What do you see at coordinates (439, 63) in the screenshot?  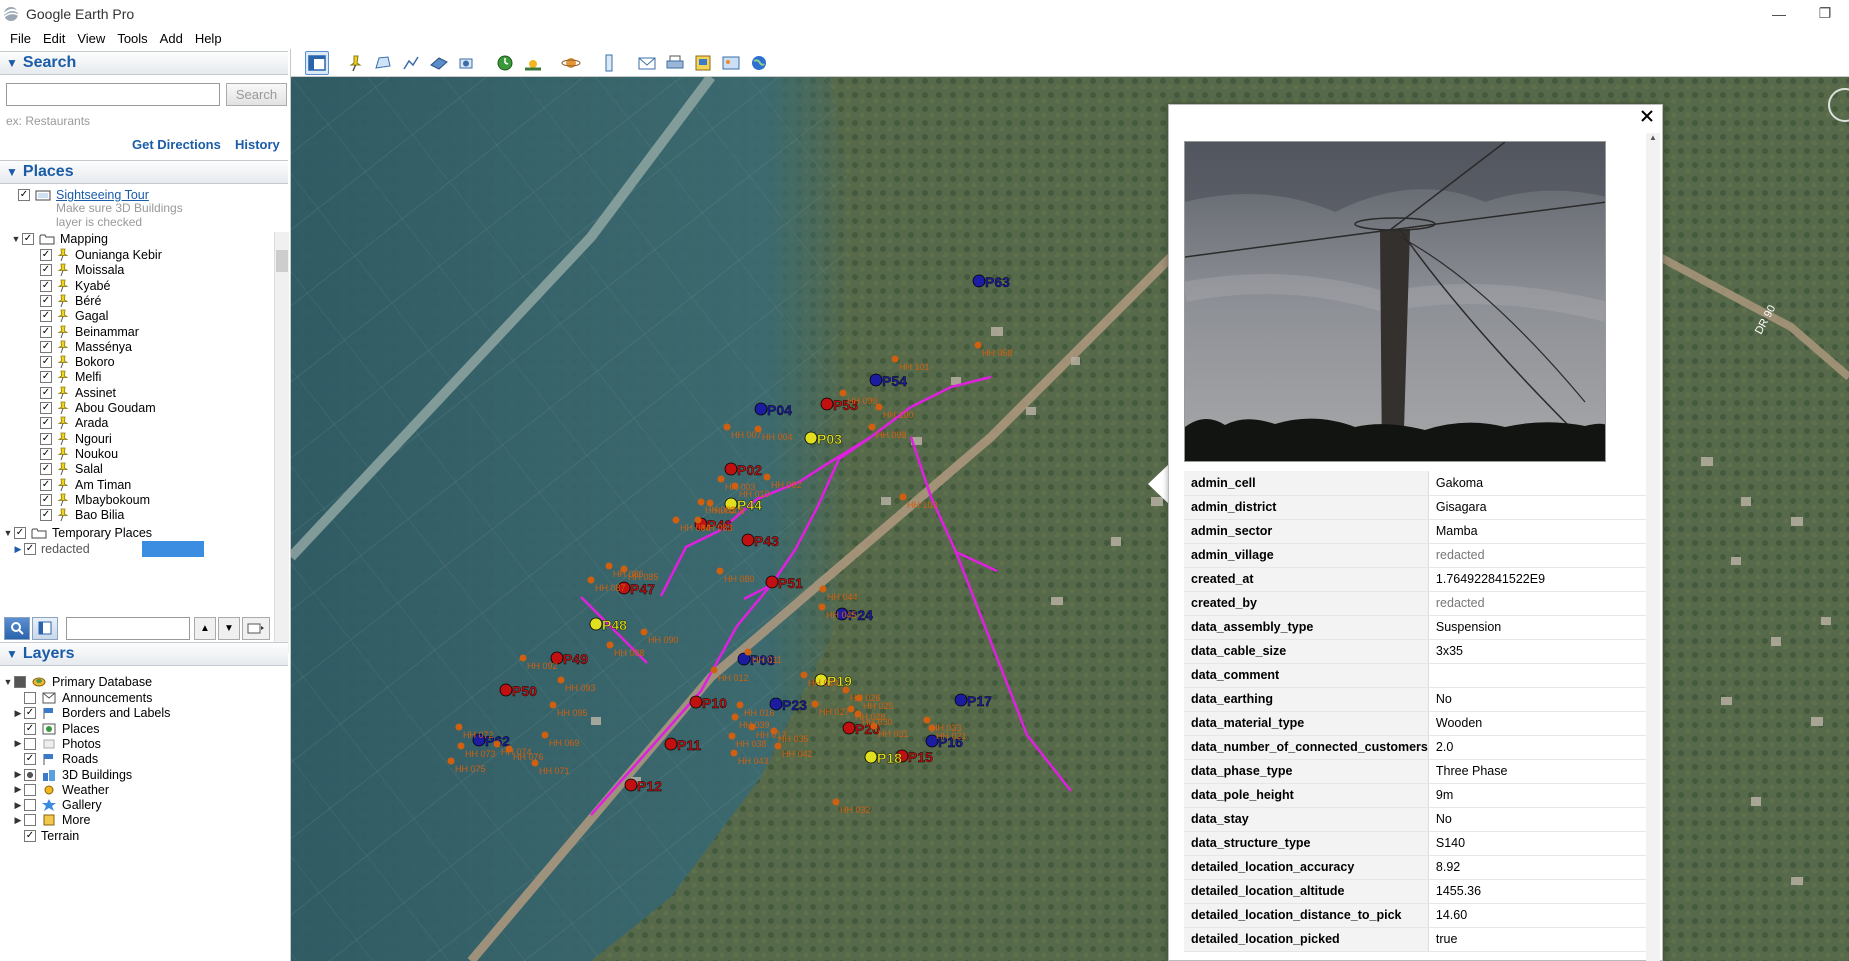 I see `add-overlay-button` at bounding box center [439, 63].